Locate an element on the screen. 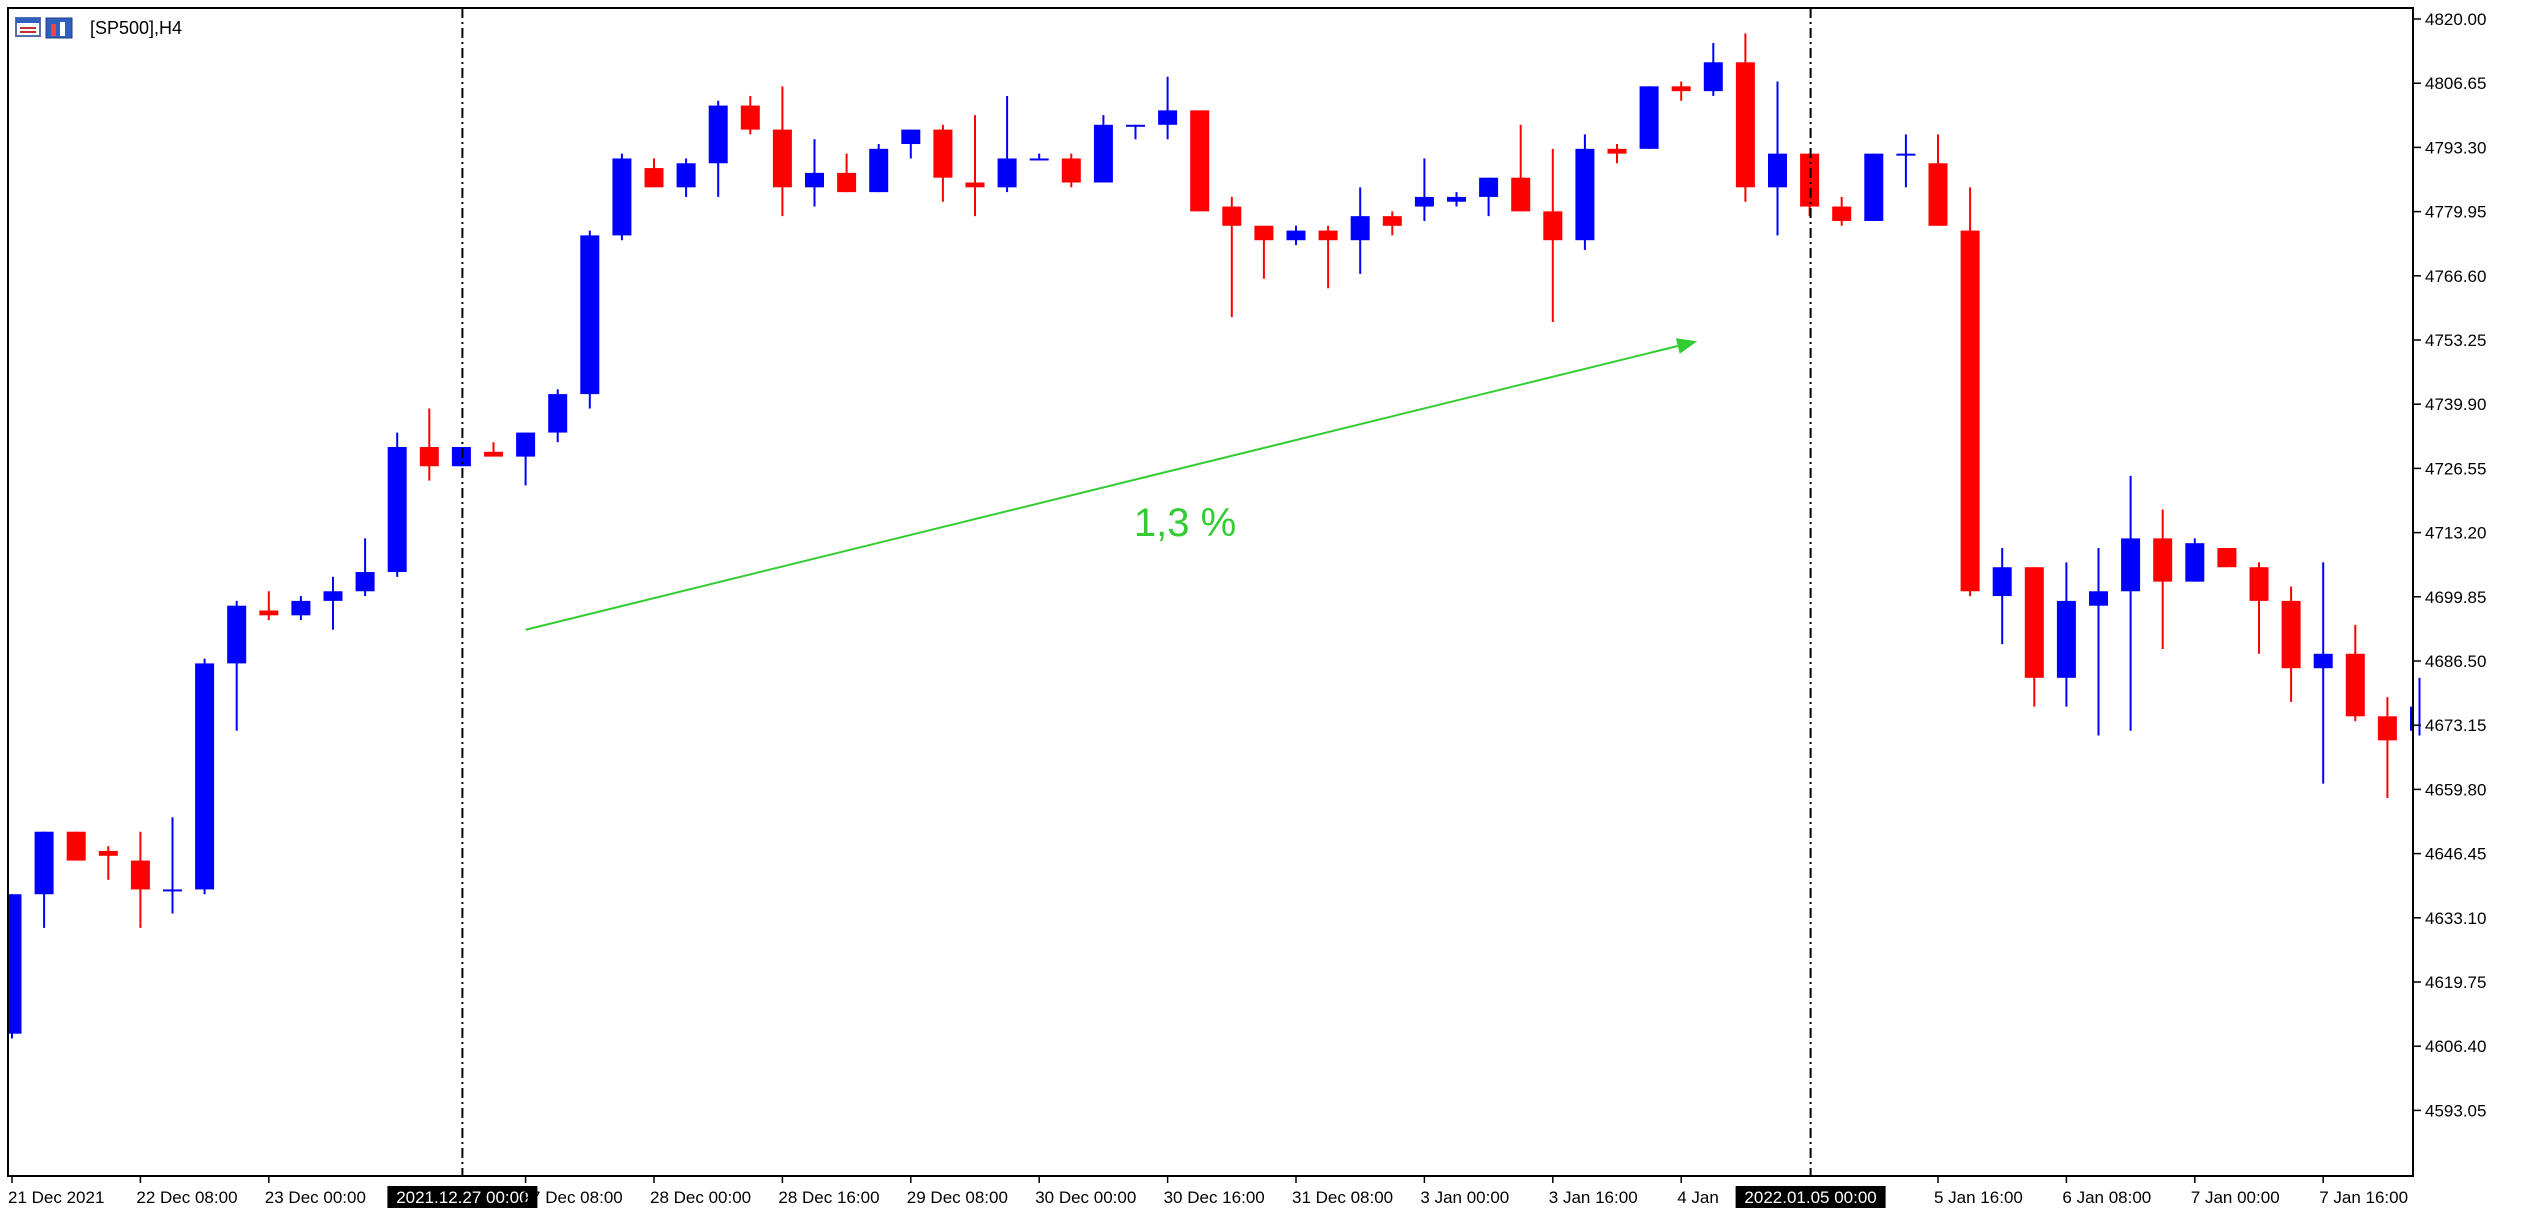 Image resolution: width=2522 pixels, height=1222 pixels. y-tick-label: 4726.55 is located at coordinates (2455, 468).